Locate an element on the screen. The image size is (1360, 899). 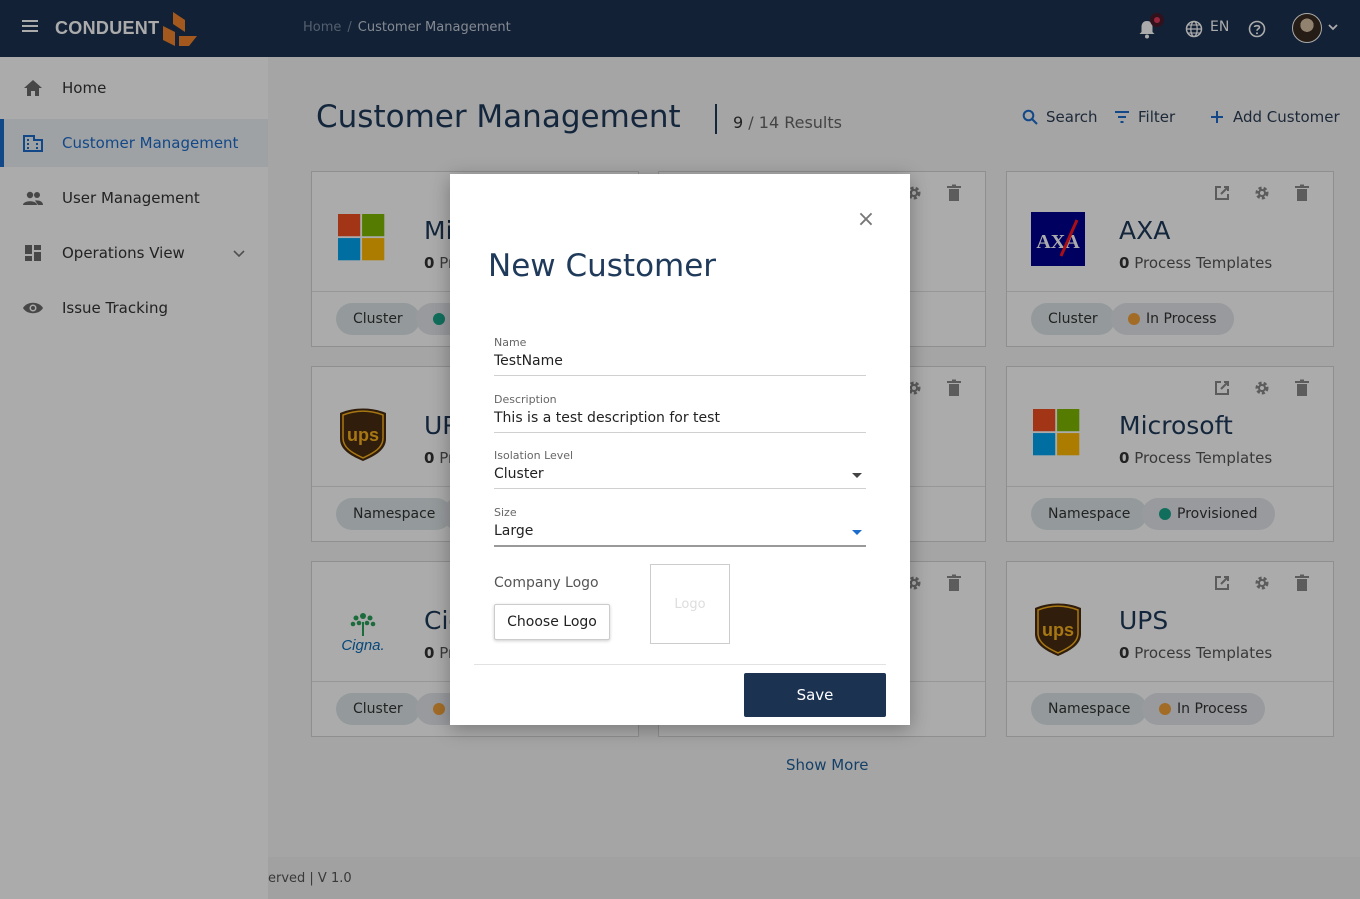
size-underline is located at coordinates (680, 546).